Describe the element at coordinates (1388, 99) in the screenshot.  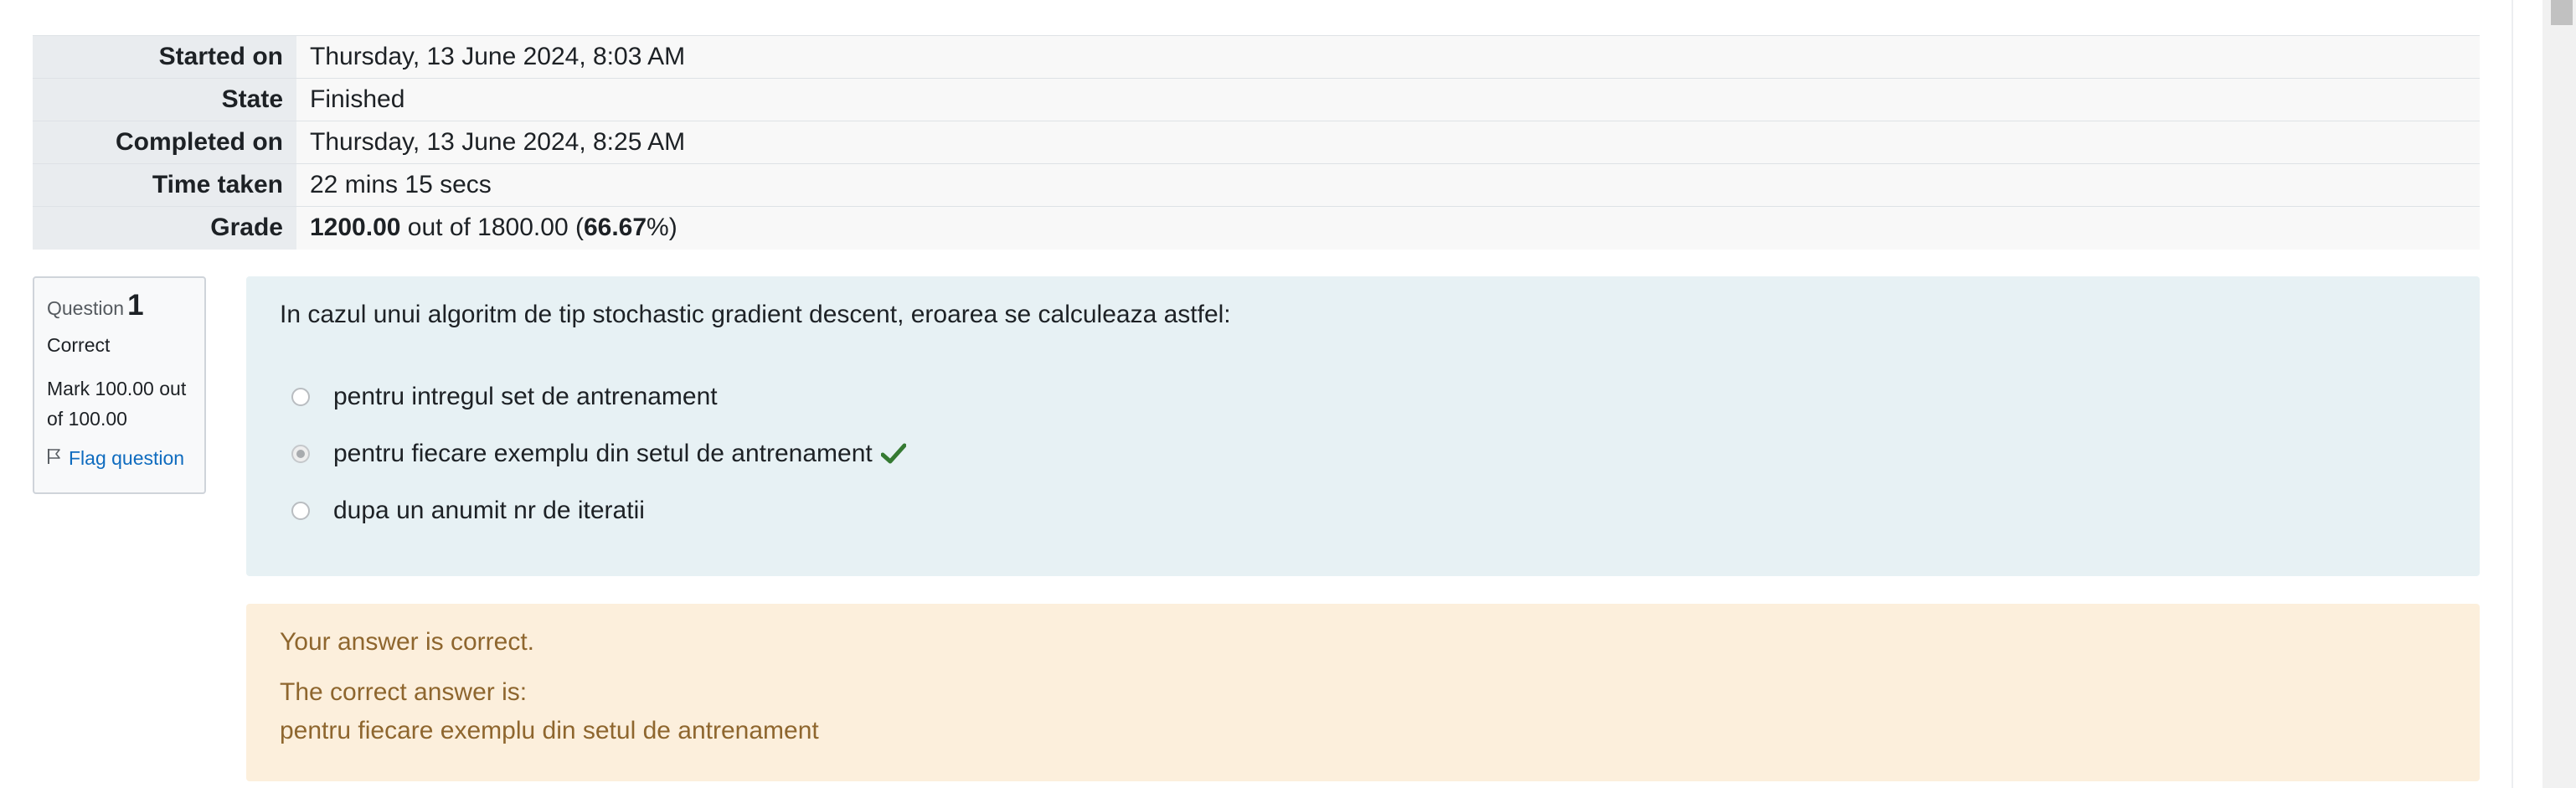
I see `summary-value: Finished` at that location.